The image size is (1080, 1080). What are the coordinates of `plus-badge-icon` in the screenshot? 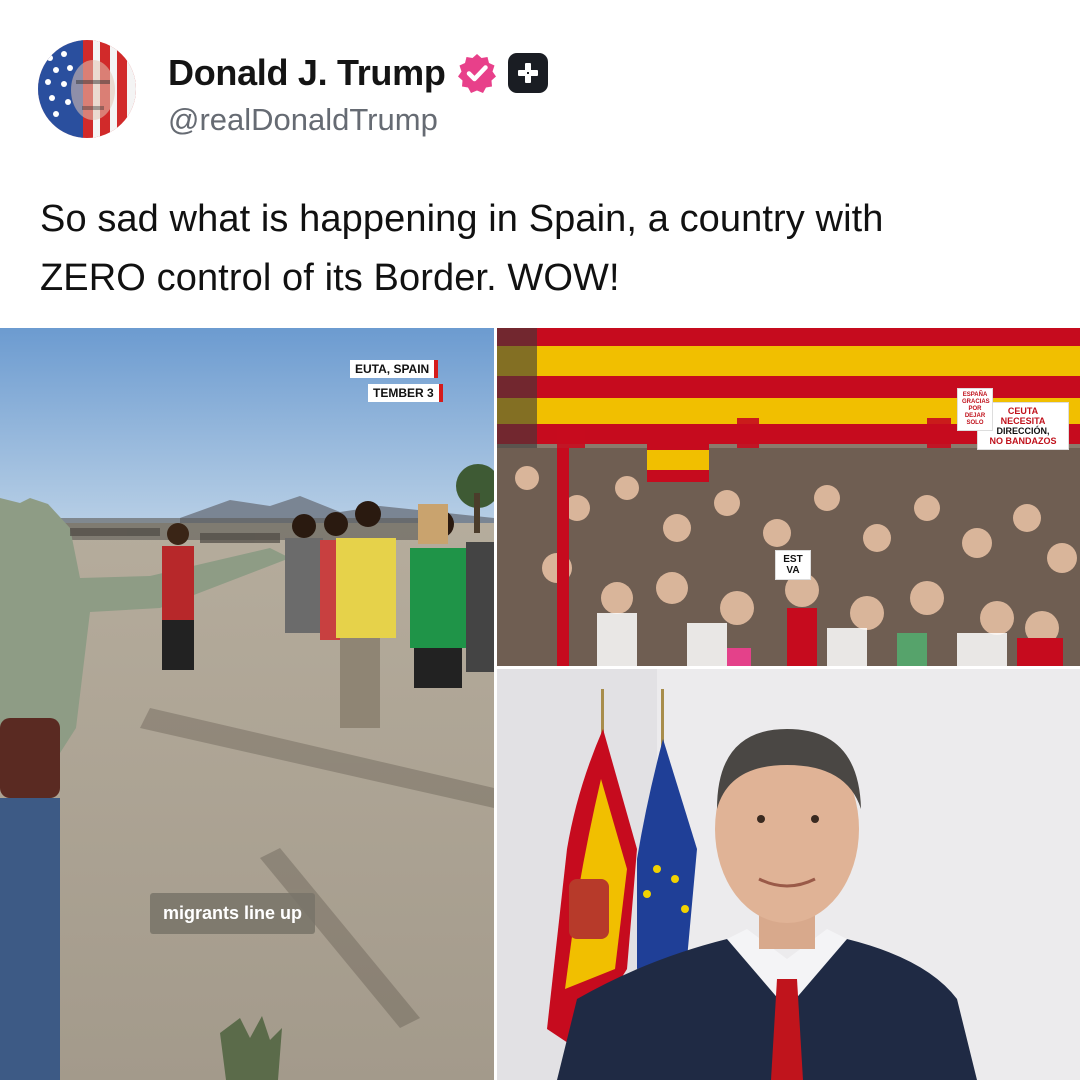 It's located at (527, 73).